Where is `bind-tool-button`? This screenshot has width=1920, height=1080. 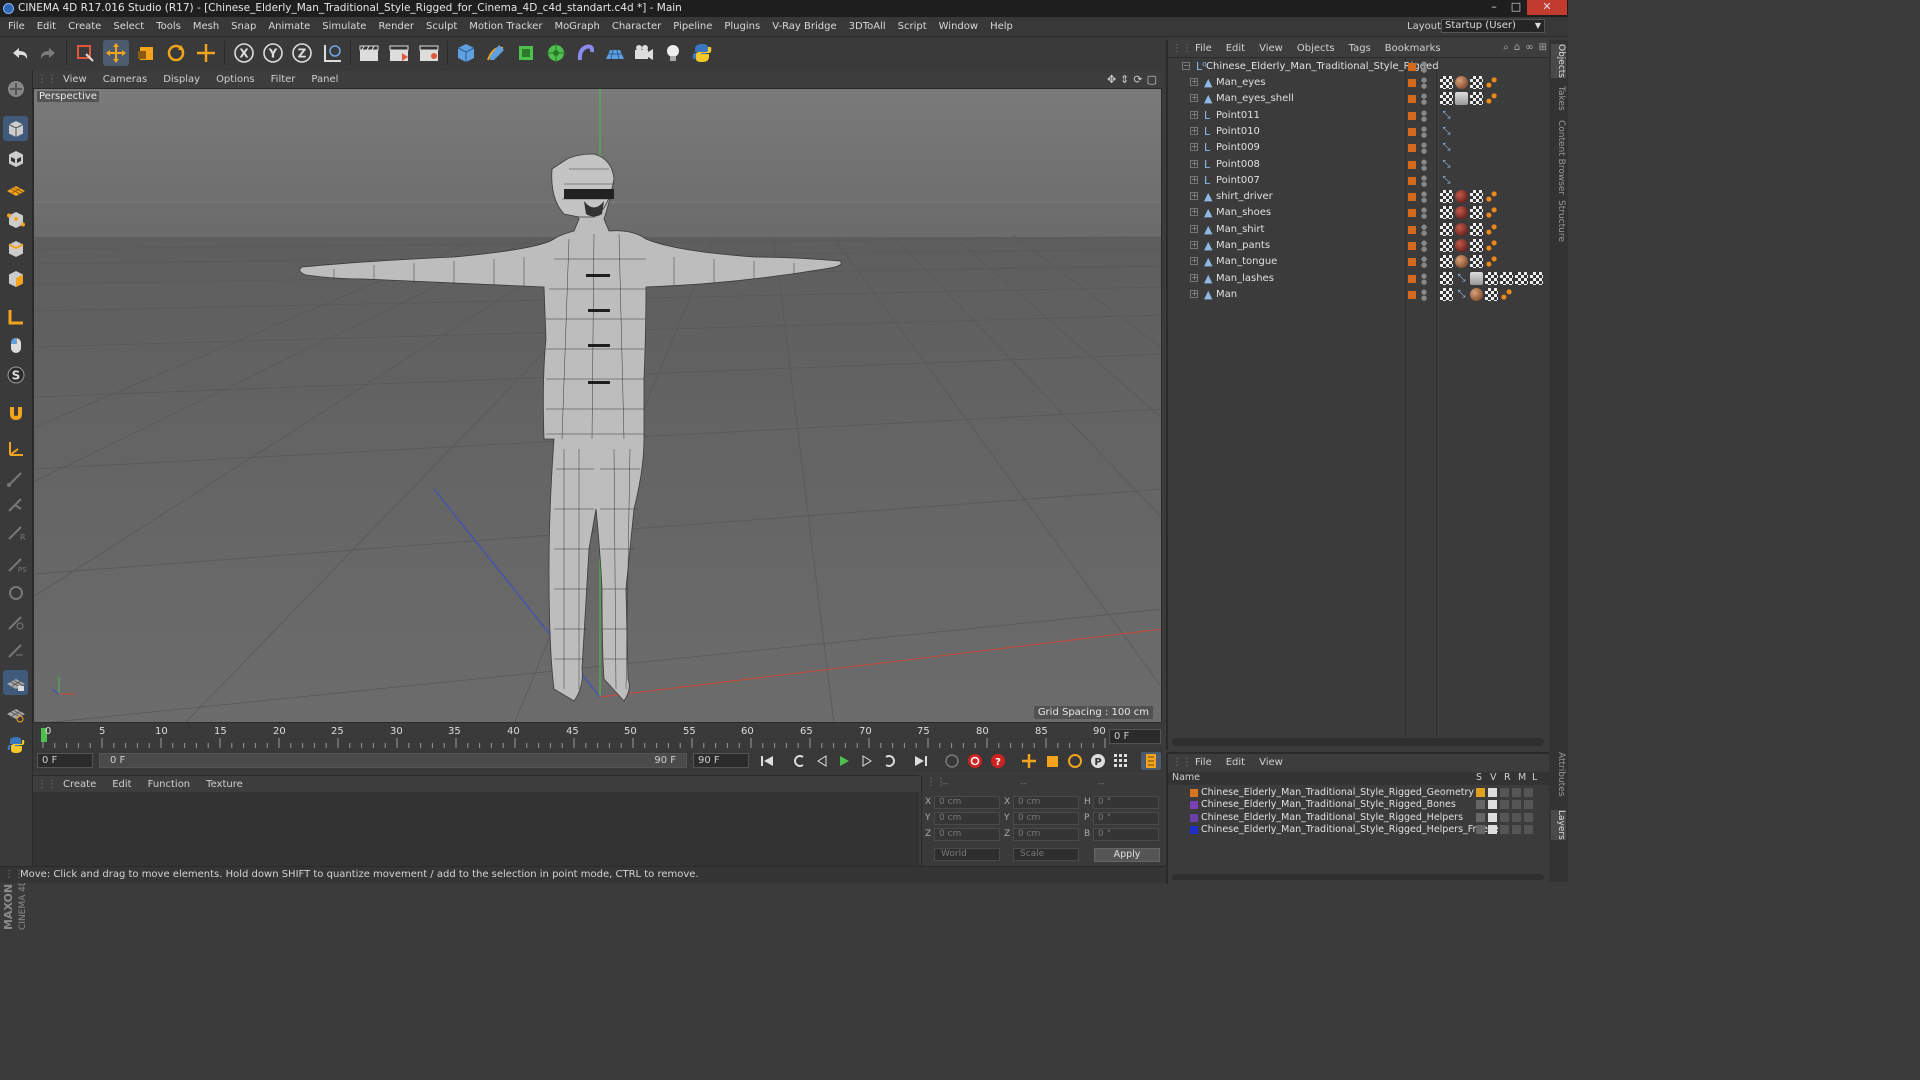 bind-tool-button is located at coordinates (15, 622).